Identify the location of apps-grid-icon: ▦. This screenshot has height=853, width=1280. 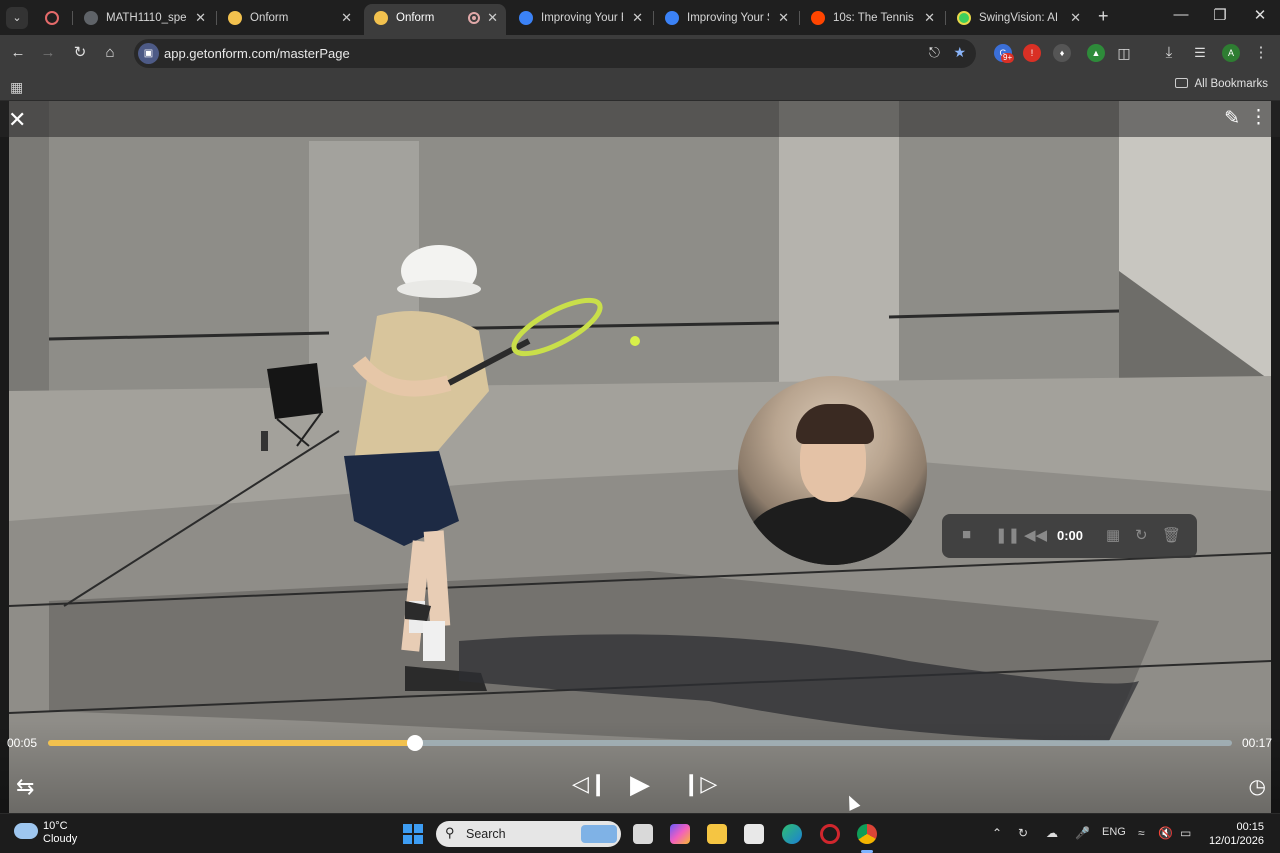
(16, 87).